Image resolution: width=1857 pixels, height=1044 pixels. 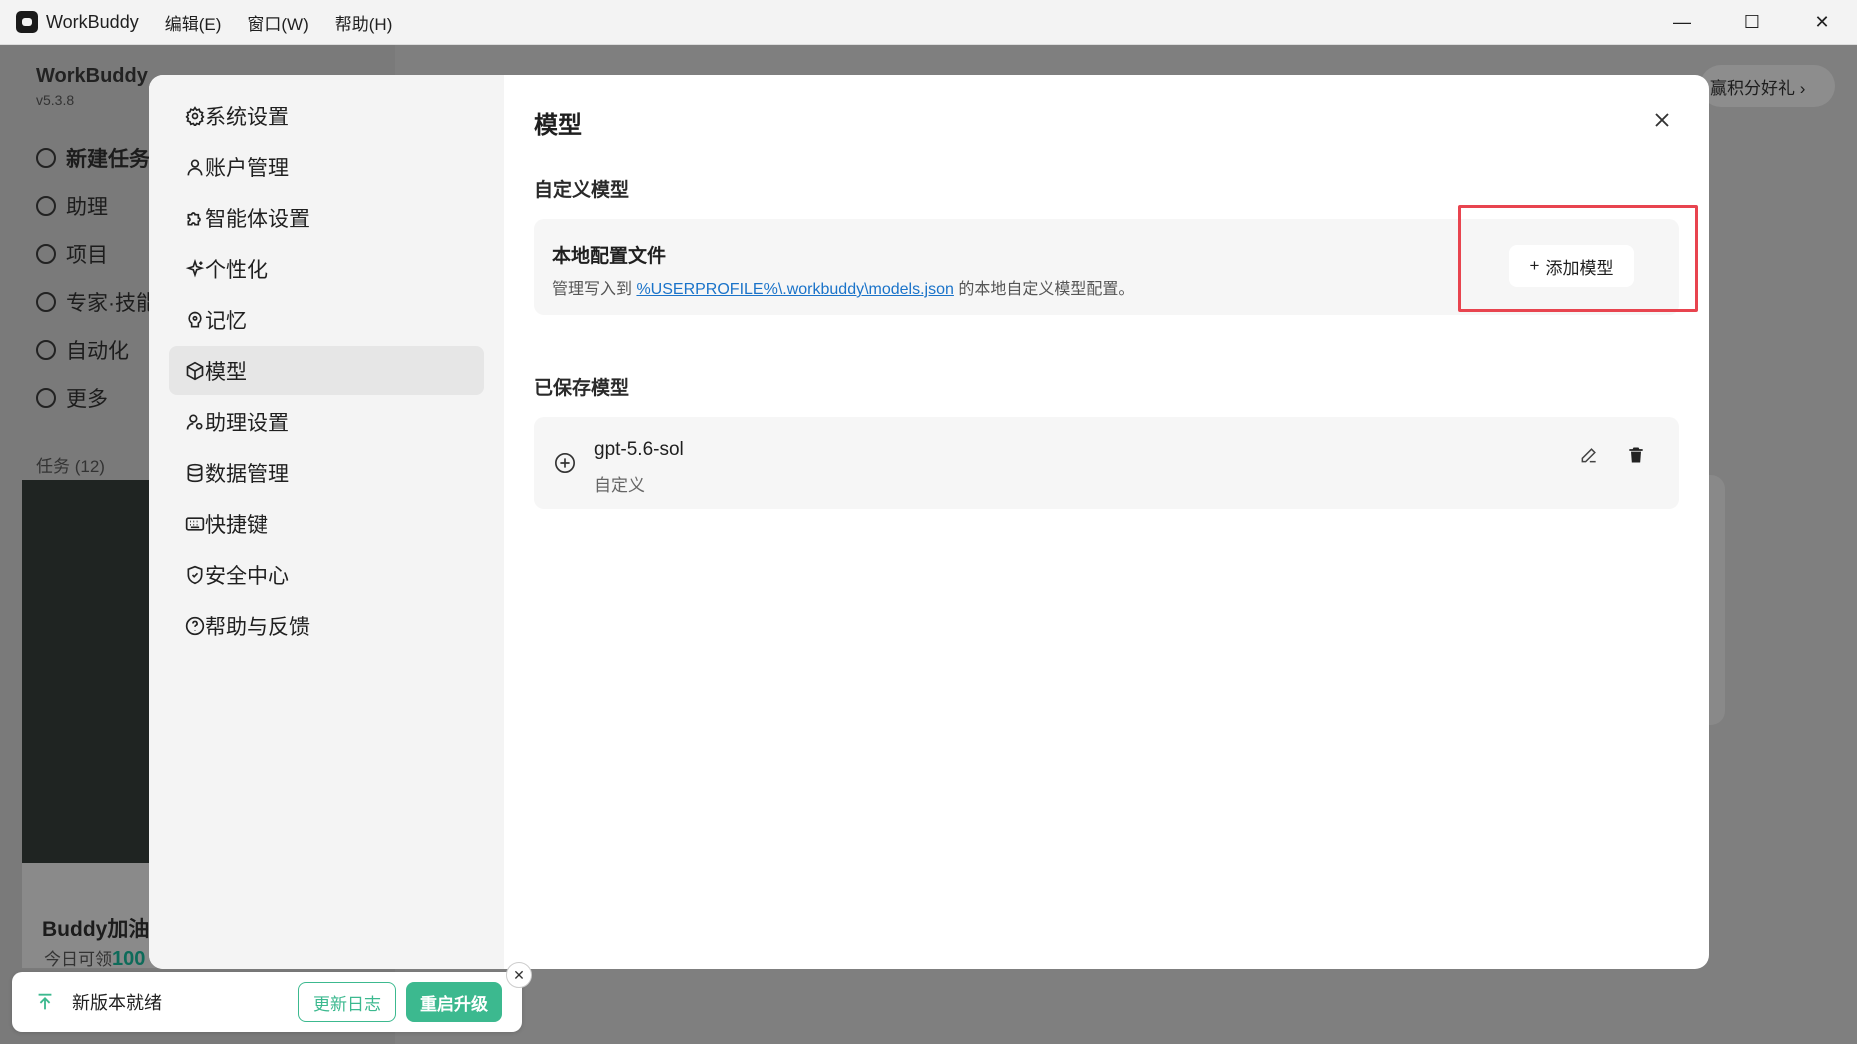 What do you see at coordinates (195, 269) in the screenshot?
I see `sparkle-icon` at bounding box center [195, 269].